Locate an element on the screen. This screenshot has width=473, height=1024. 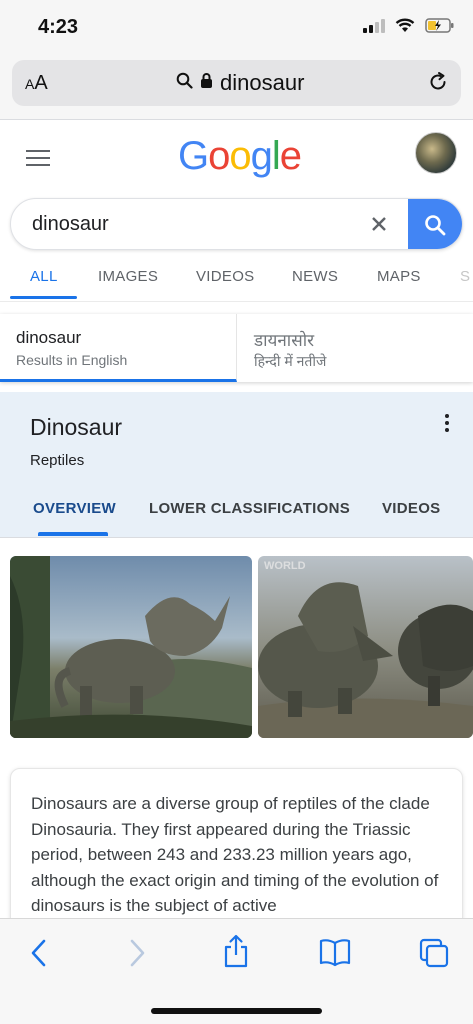
language-option-subtitle: हिन्दी में नतीजे is located at coordinates (290, 361).